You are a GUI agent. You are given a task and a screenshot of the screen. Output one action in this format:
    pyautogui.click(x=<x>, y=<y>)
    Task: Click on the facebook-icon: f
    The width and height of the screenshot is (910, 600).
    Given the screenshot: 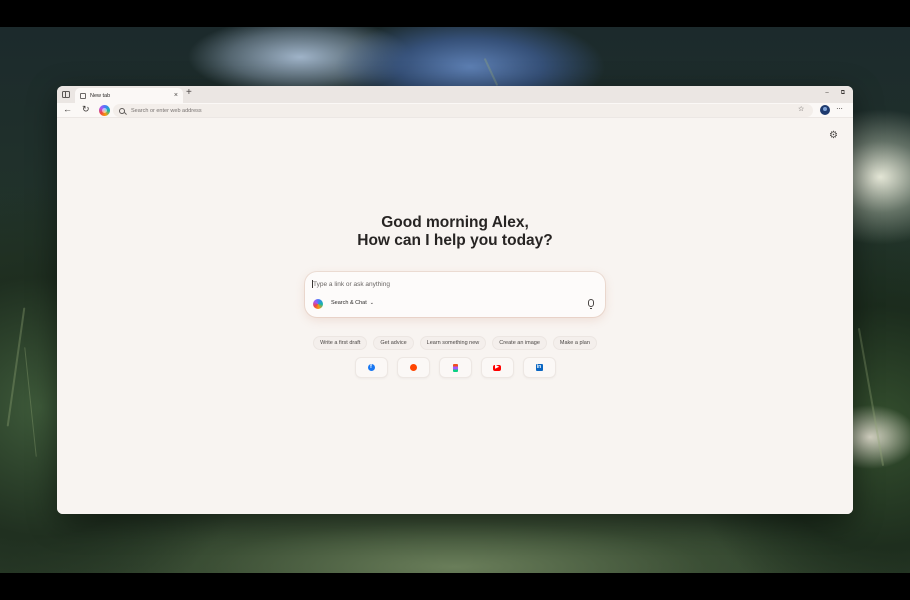 What is the action you would take?
    pyautogui.click(x=371, y=367)
    